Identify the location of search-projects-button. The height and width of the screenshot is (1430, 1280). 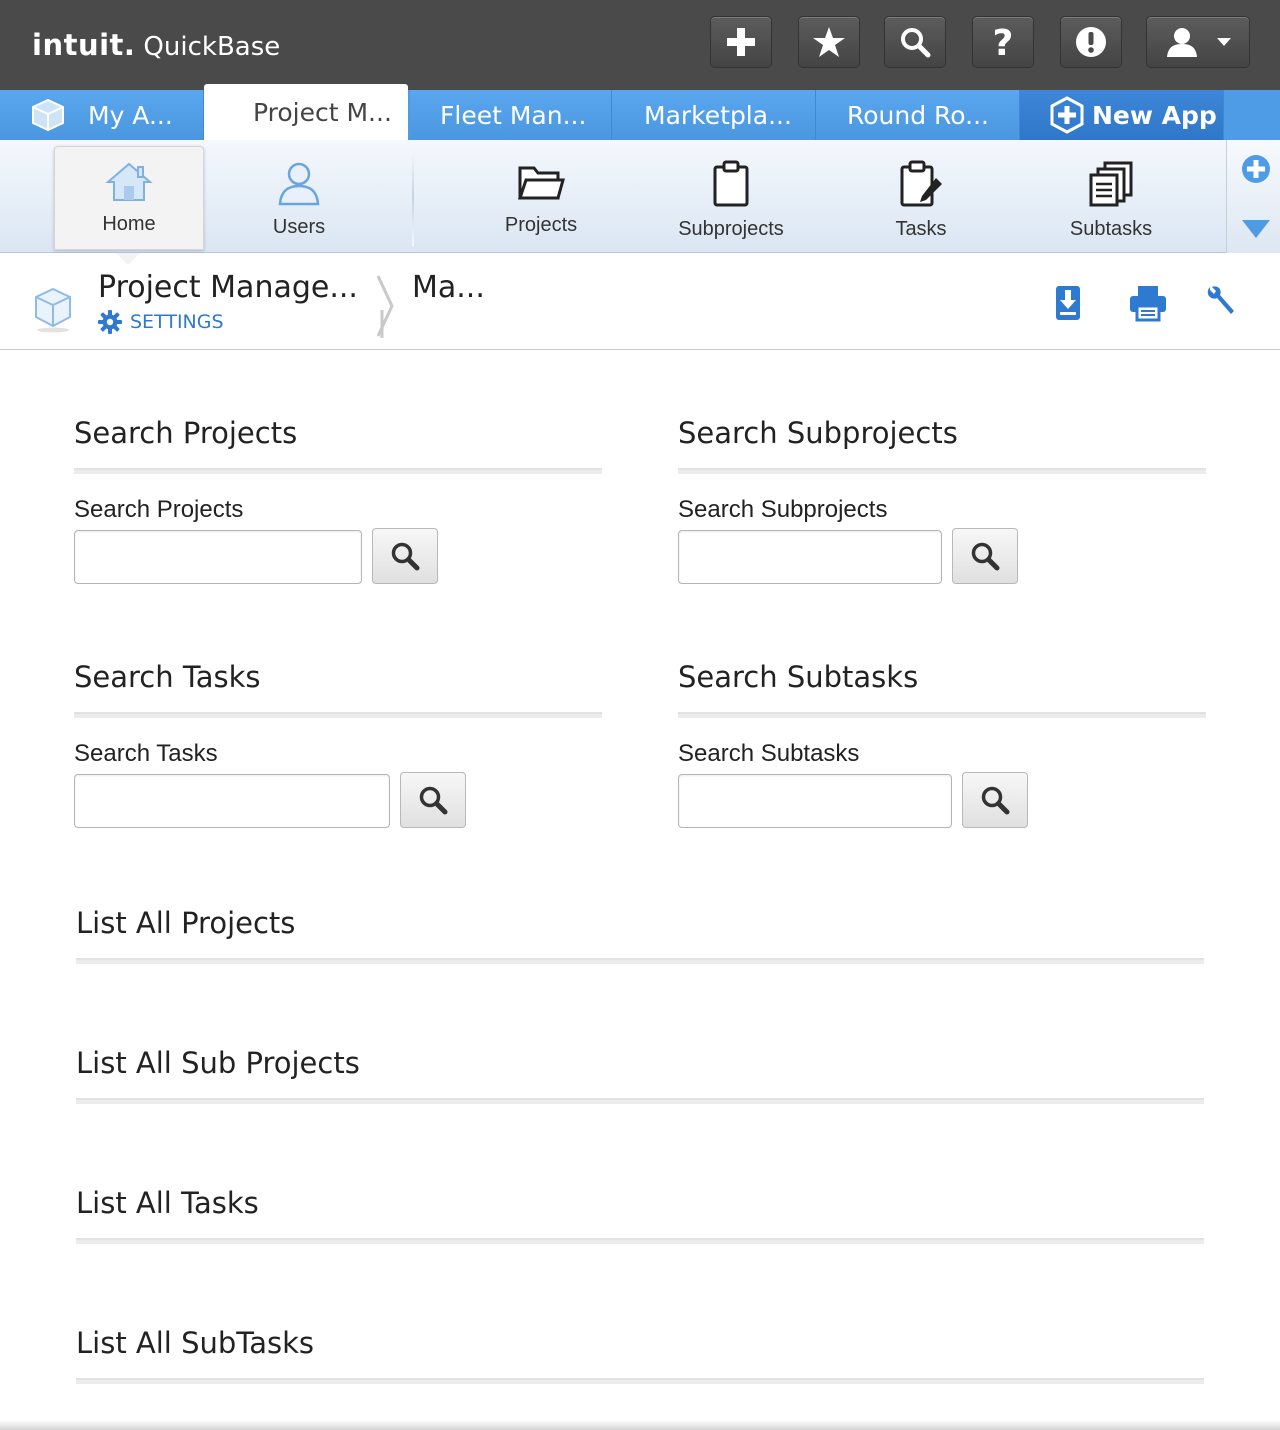
(405, 556).